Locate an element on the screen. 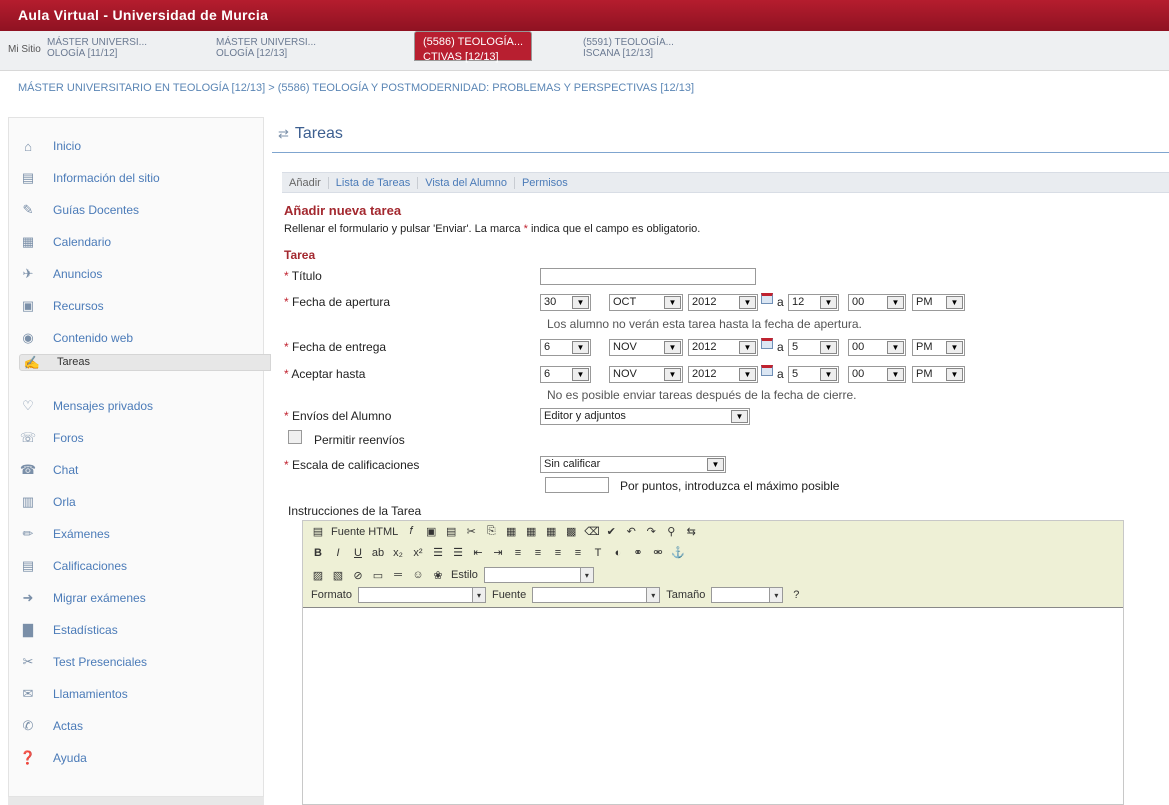  site-tab-1: MÁSTER UNIVERSI... OLOGÍA [11/12] is located at coordinates (97, 50).